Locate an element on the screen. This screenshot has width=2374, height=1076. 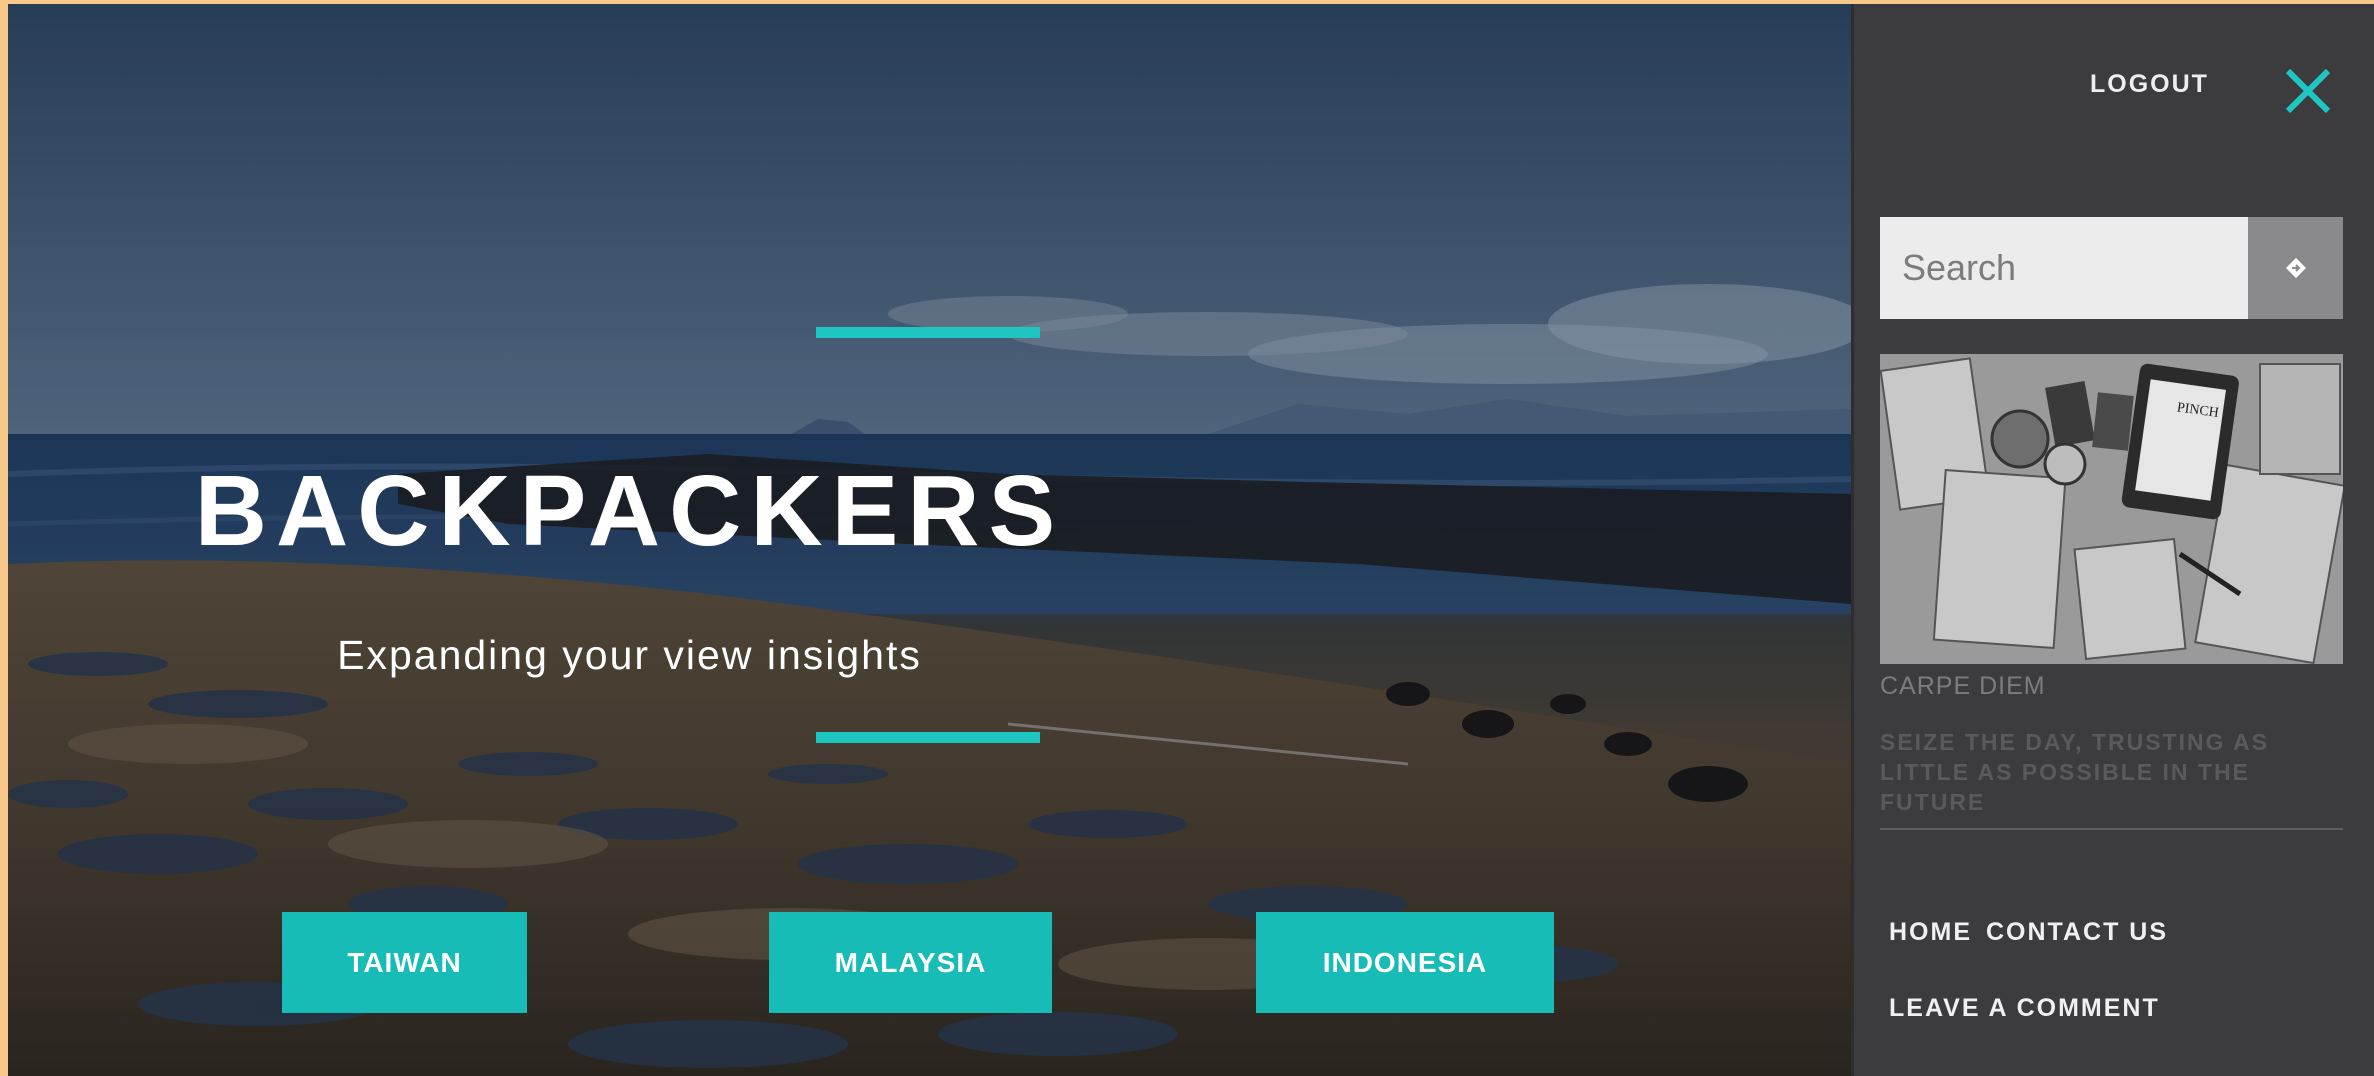
feature-image: PINCH is located at coordinates (2111, 509).